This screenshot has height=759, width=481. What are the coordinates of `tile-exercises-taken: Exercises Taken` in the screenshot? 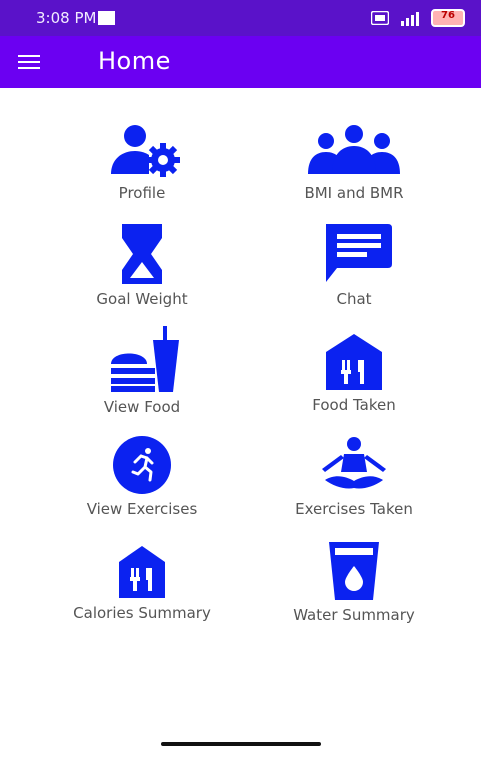 It's located at (354, 477).